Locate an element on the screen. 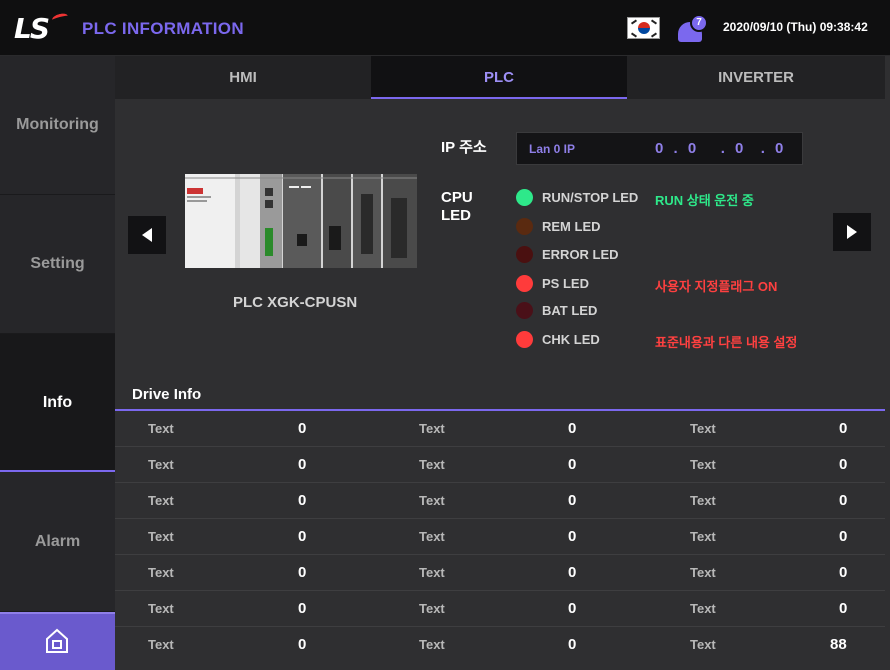 The height and width of the screenshot is (670, 890). sidebar-item-alarm: Alarm is located at coordinates (57, 542).